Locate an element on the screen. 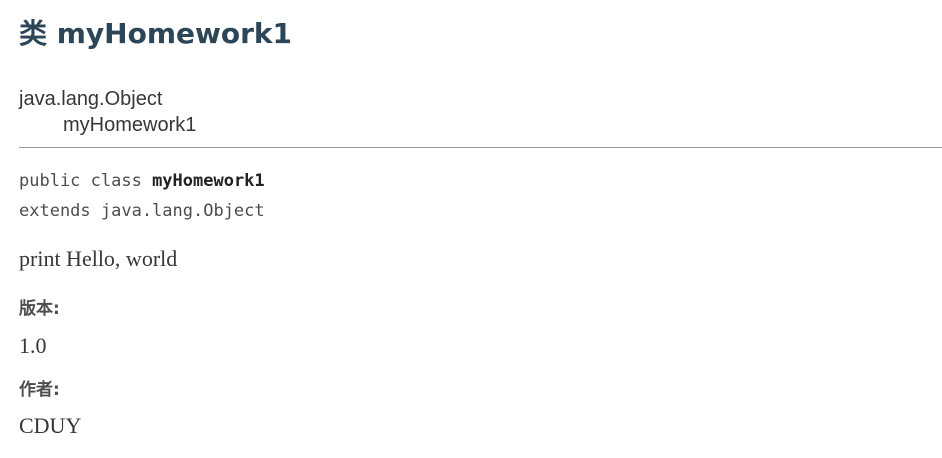 The height and width of the screenshot is (458, 942). version-value: 1.0 is located at coordinates (33, 345).